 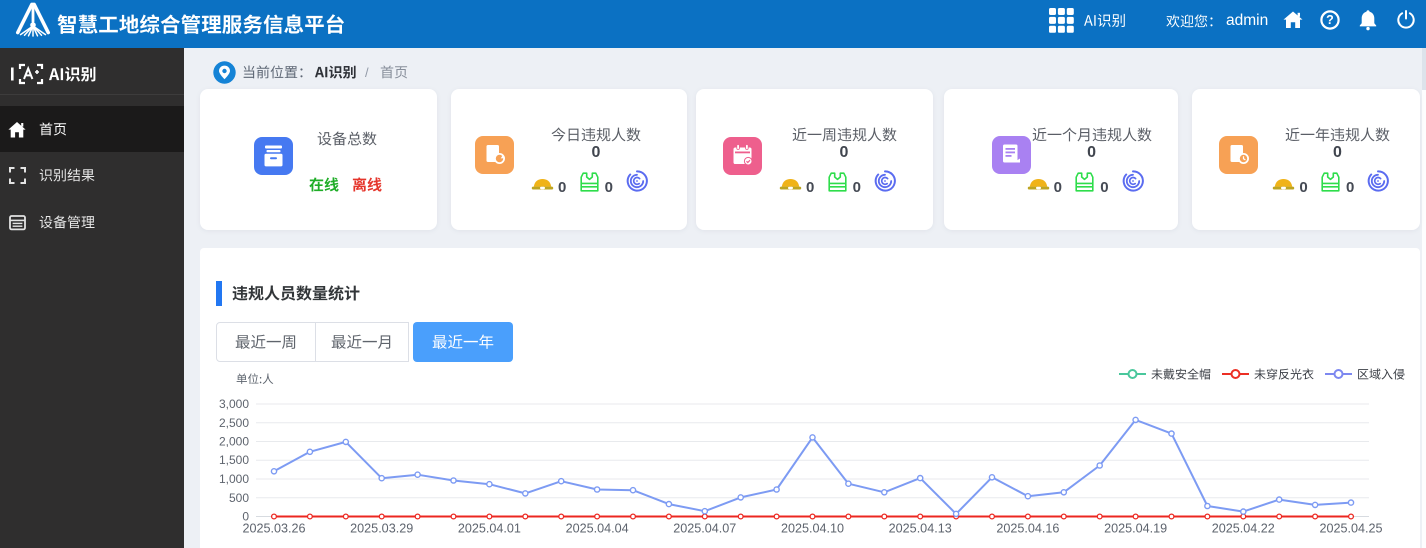 What do you see at coordinates (1027, 529) in the screenshot?
I see `svg-text: 2025.04.16` at bounding box center [1027, 529].